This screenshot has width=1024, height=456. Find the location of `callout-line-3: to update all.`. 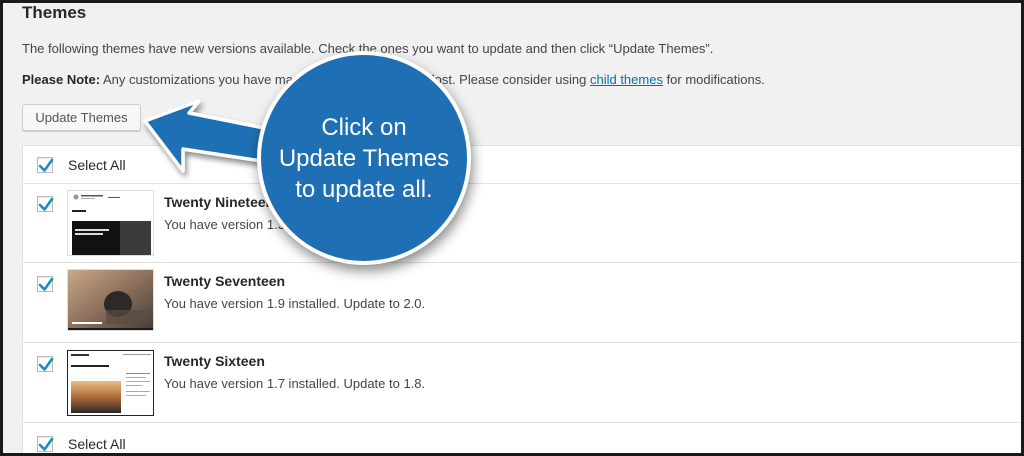

callout-line-3: to update all. is located at coordinates (364, 189).